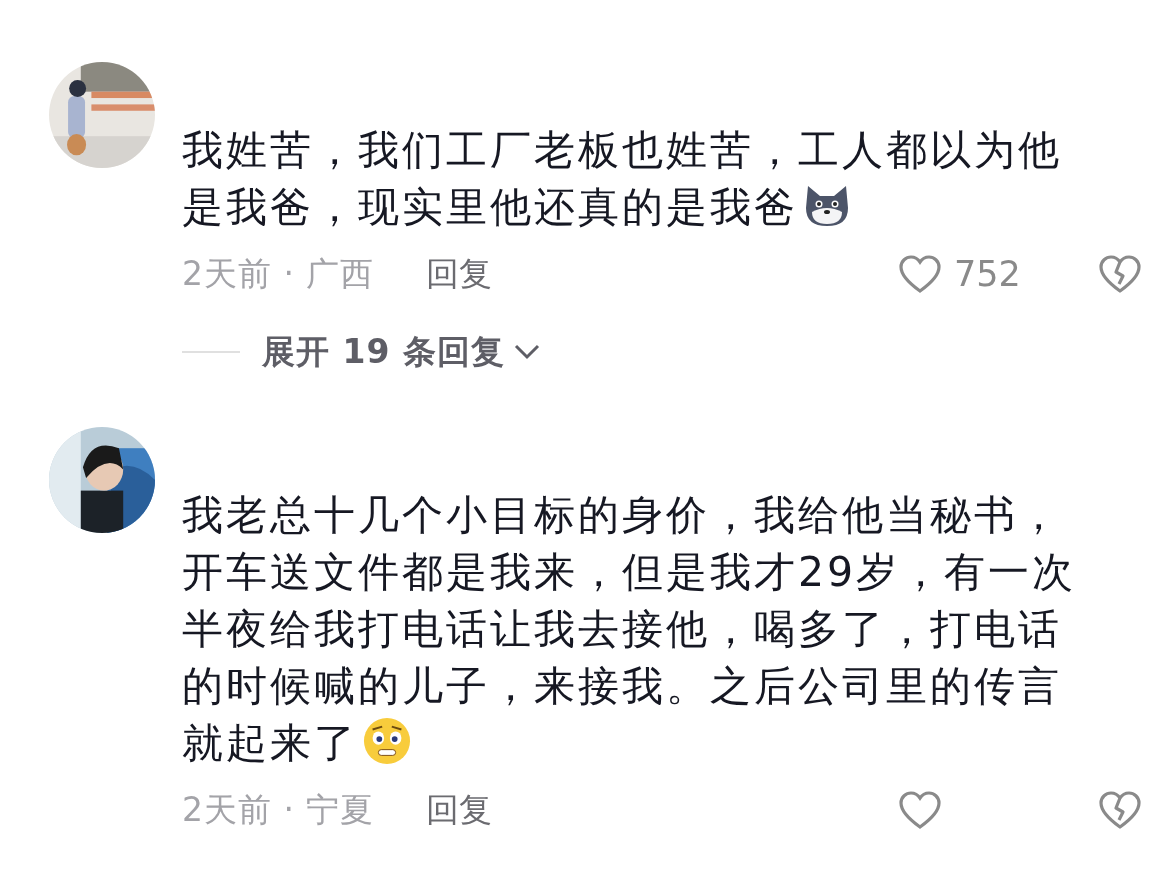  Describe the element at coordinates (278, 809) in the screenshot. I see `comment-time-location: 2天前 · 宁夏` at that location.